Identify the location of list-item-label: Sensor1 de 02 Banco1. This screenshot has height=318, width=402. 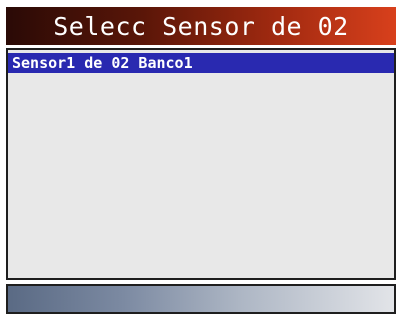
(102, 63).